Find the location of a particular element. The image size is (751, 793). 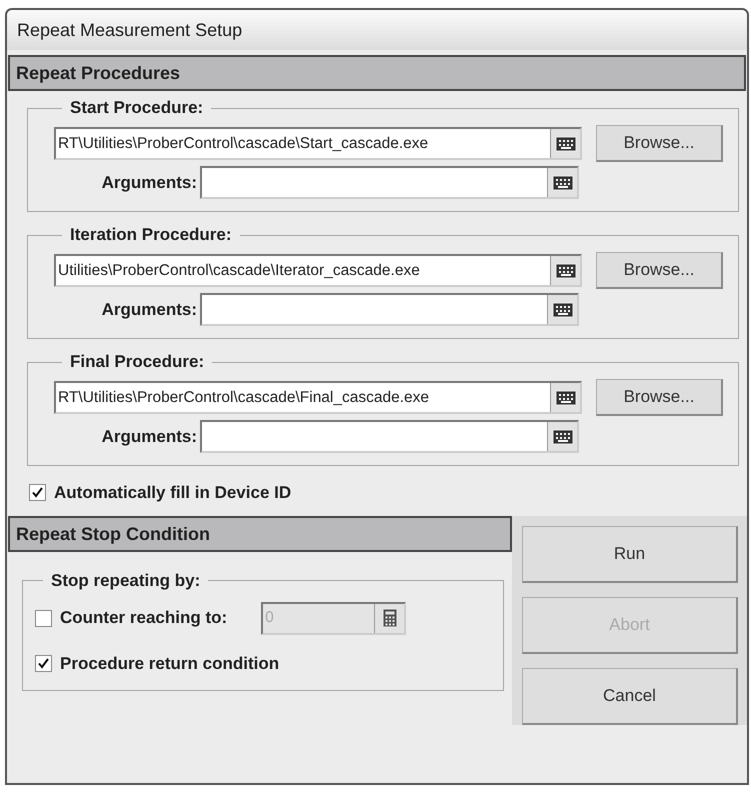

action-button: Run is located at coordinates (630, 554).